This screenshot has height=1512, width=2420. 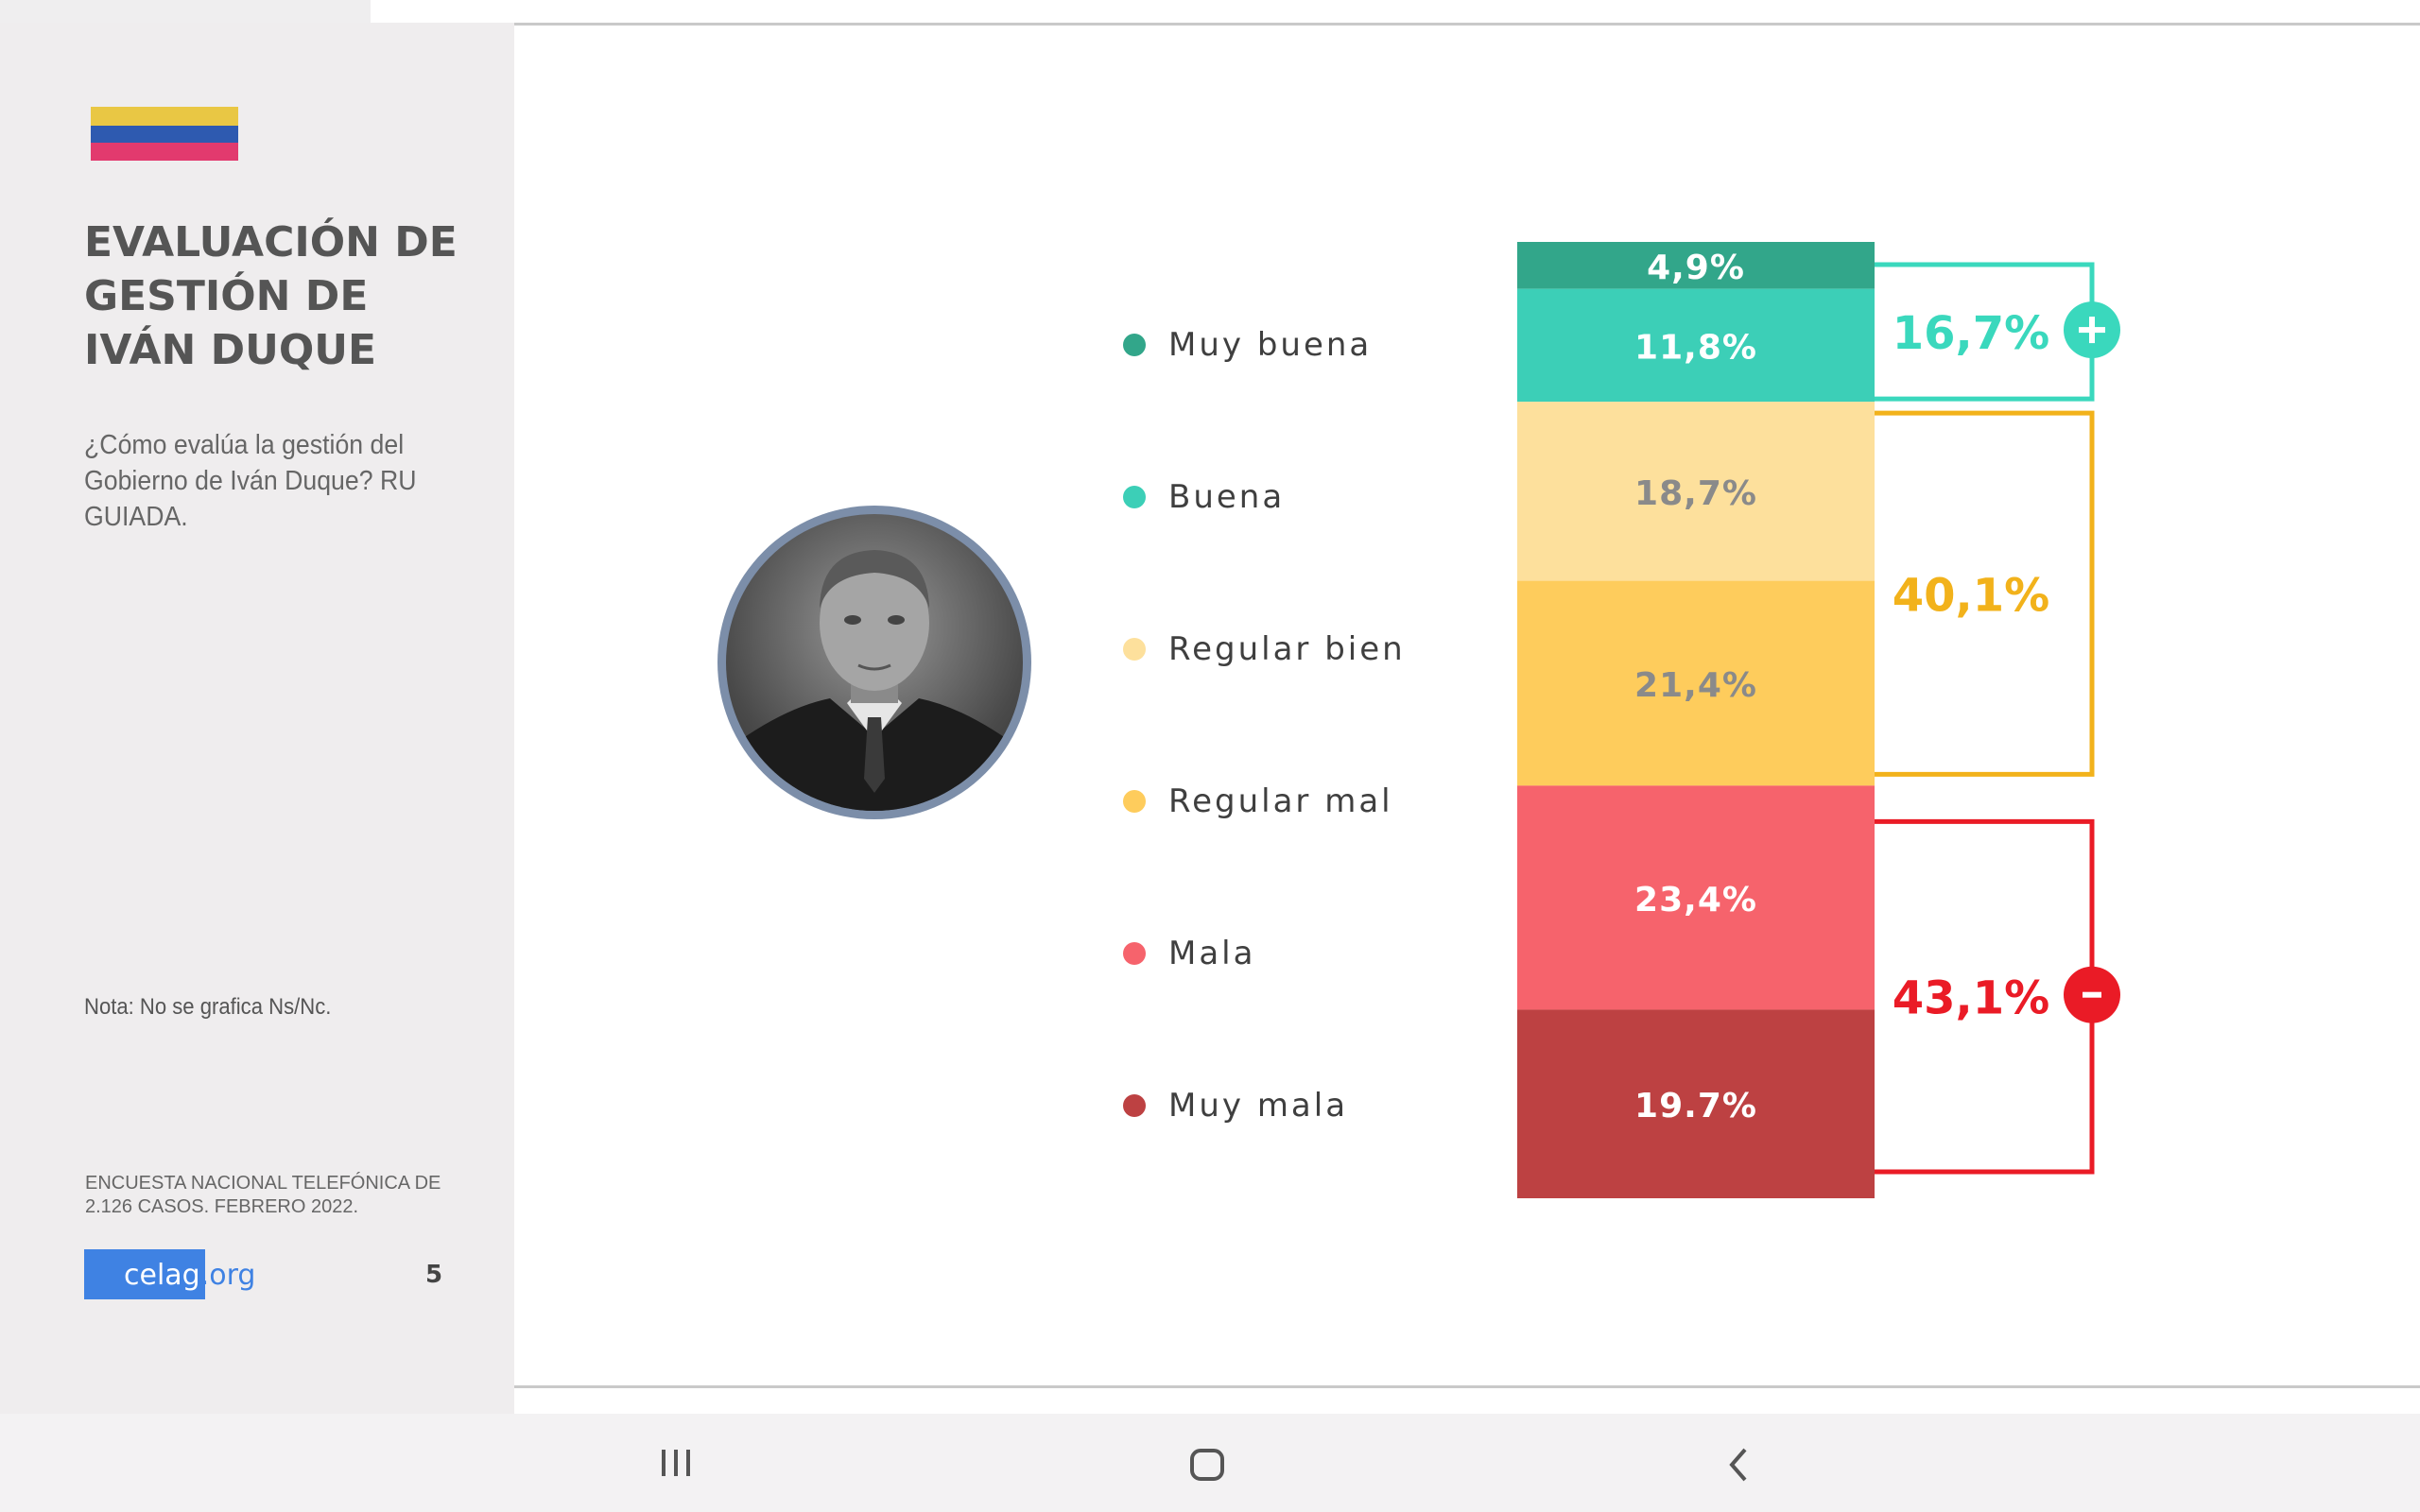 What do you see at coordinates (1695, 493) in the screenshot?
I see `bar-value-label-2: 18,7%` at bounding box center [1695, 493].